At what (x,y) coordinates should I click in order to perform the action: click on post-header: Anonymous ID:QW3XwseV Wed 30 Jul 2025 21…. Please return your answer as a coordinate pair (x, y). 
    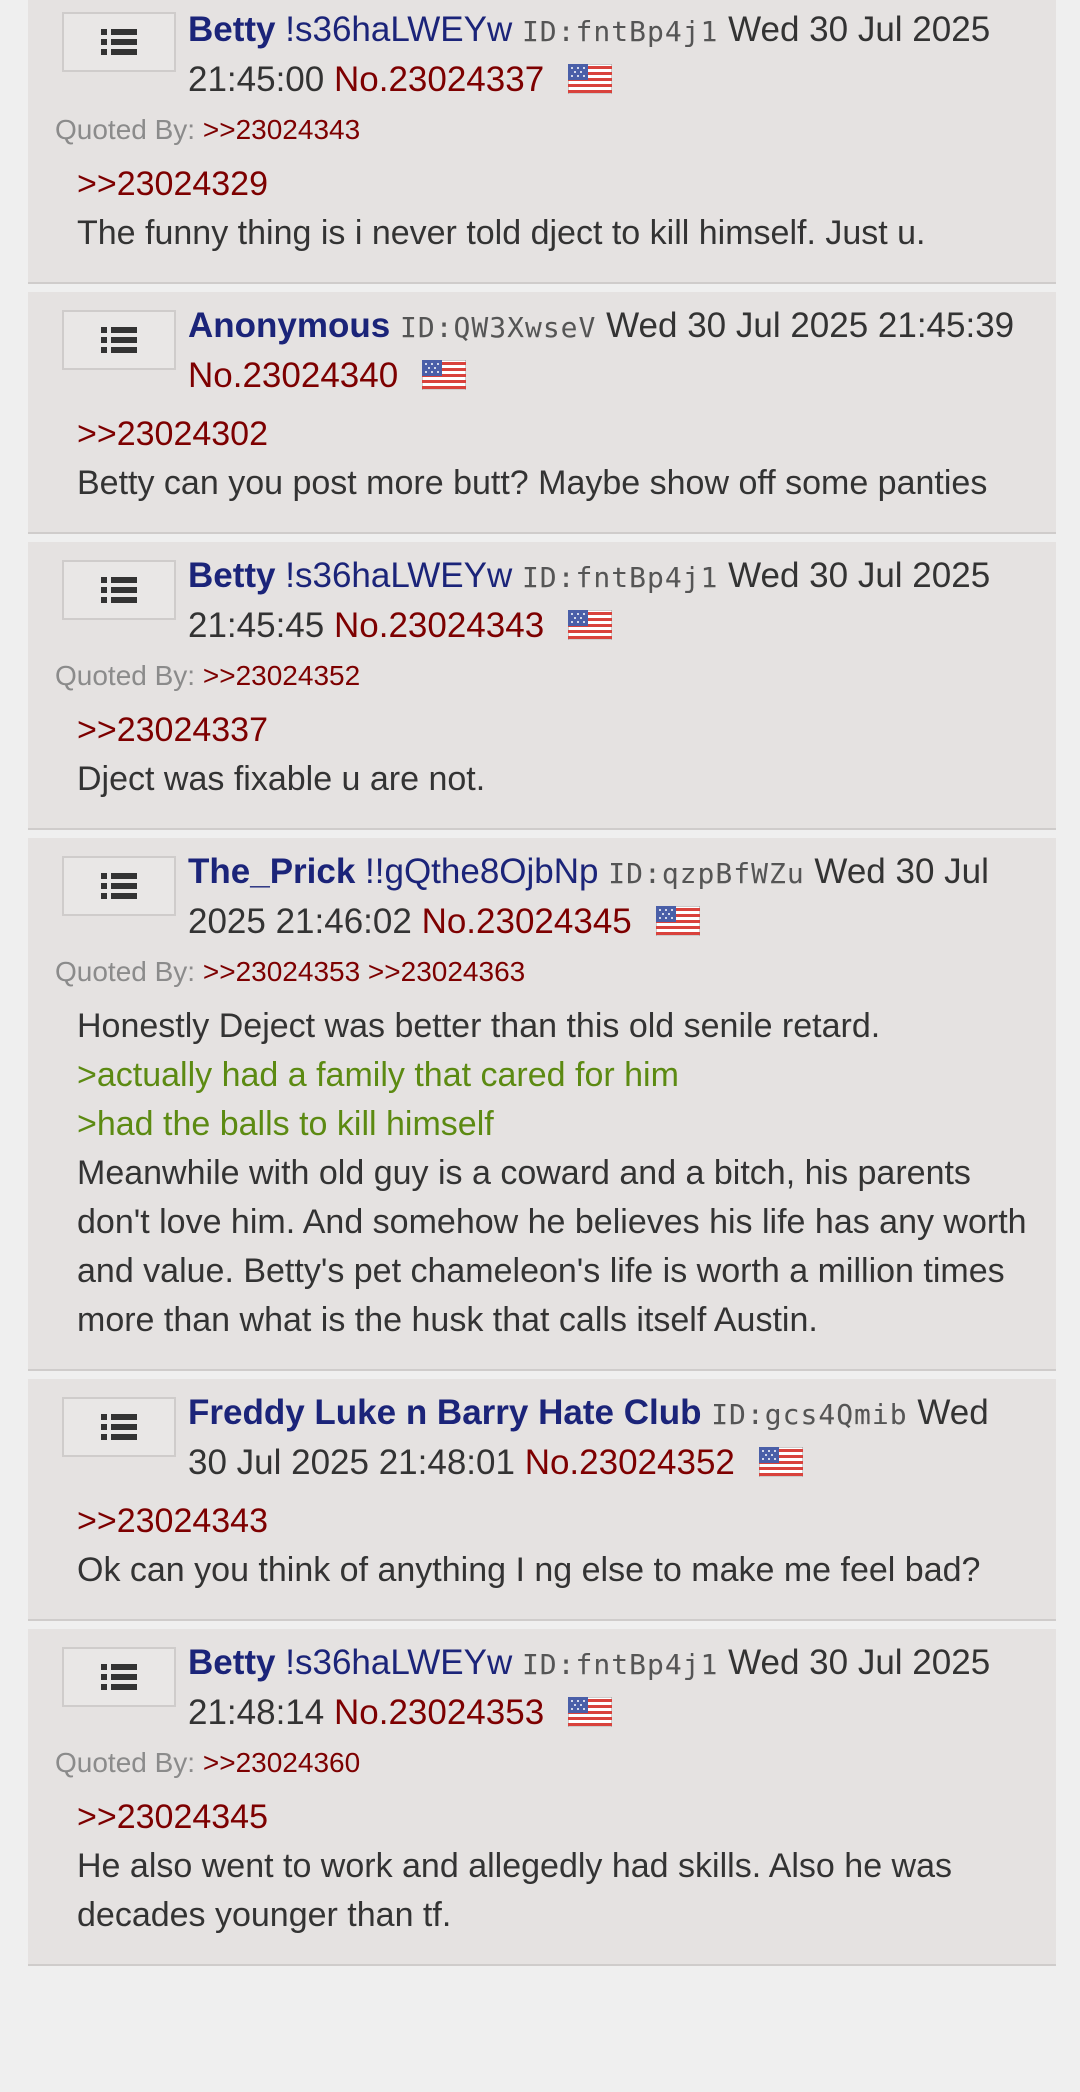
    Looking at the image, I should click on (612, 351).